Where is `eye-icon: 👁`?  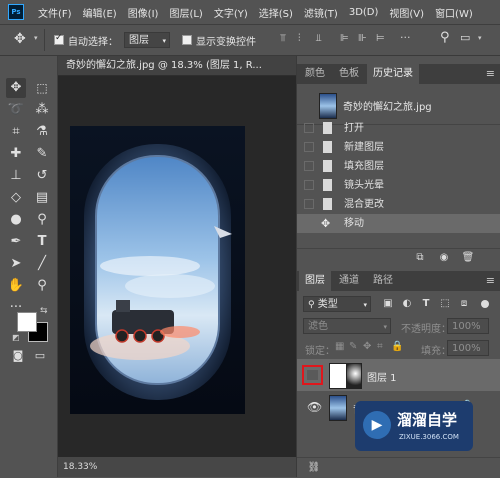 eye-icon: 👁 is located at coordinates (314, 407).